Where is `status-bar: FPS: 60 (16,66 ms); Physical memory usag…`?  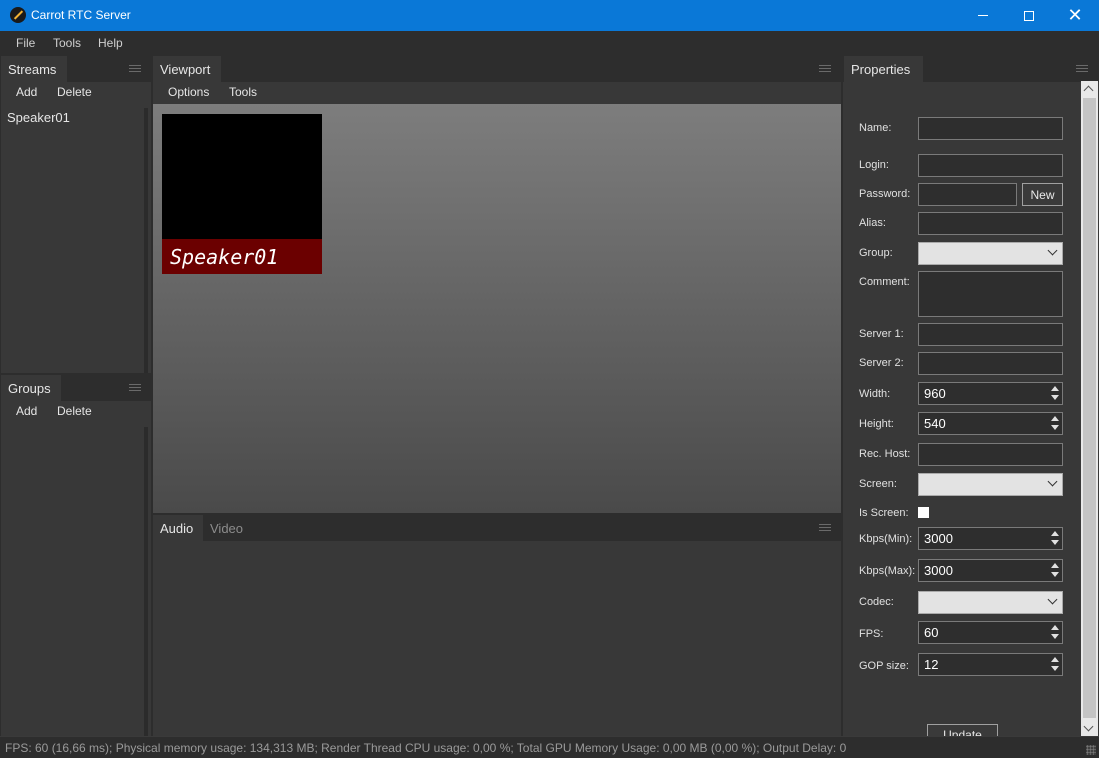 status-bar: FPS: 60 (16,66 ms); Physical memory usag… is located at coordinates (549, 747).